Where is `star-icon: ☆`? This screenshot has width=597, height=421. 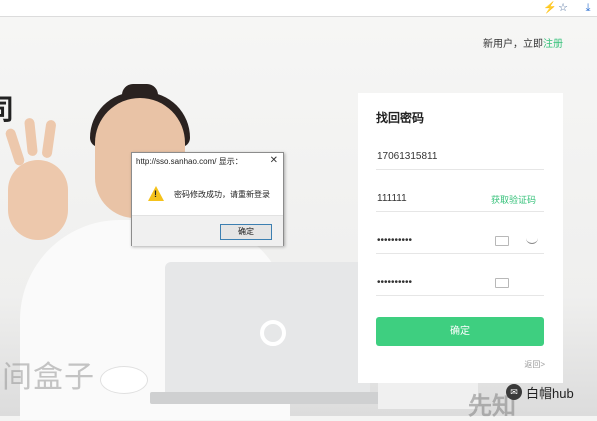
star-icon: ☆ is located at coordinates (563, 8).